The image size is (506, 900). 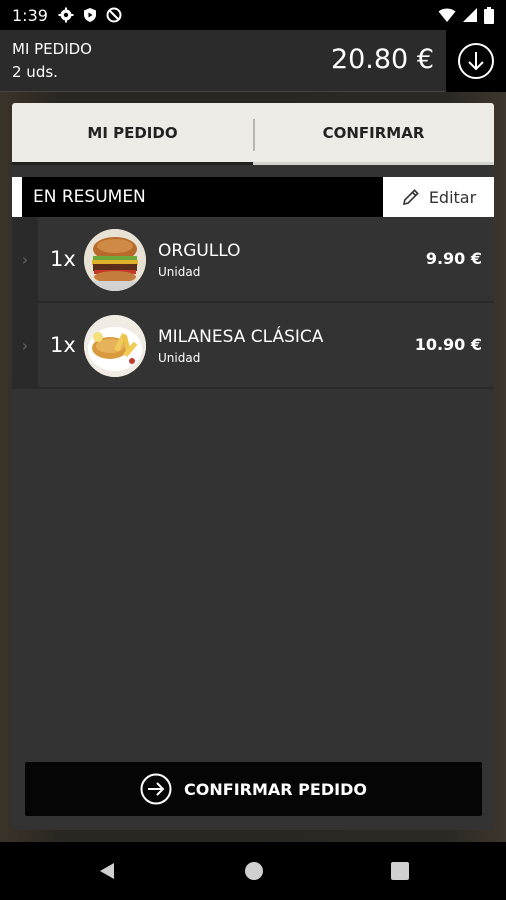 I want to click on summary-marker, so click(x=17, y=197).